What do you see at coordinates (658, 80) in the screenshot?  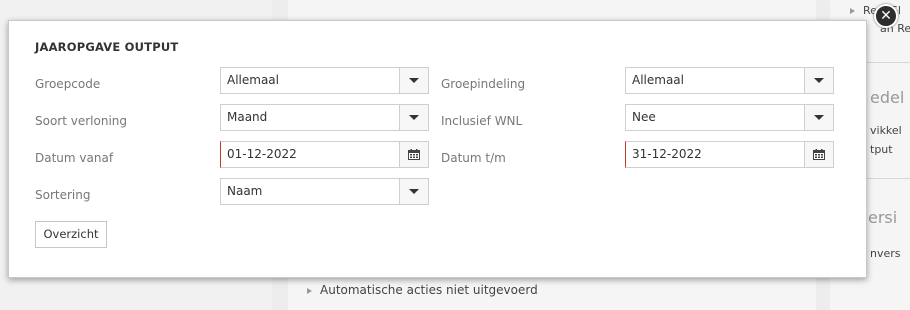 I see `groepindeling-value: Allemaal` at bounding box center [658, 80].